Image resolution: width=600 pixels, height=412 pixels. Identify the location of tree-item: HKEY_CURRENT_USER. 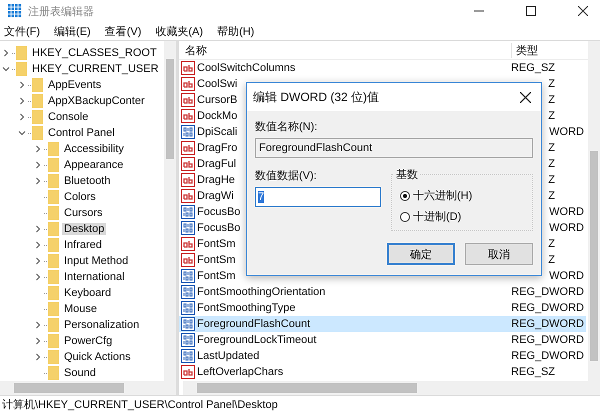
(95, 69).